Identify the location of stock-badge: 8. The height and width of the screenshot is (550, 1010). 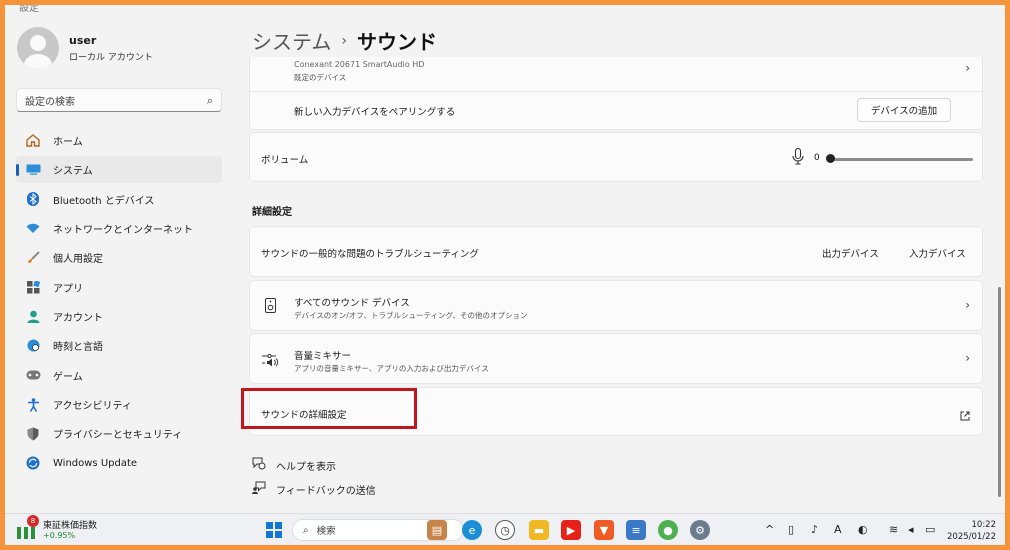
(33, 521).